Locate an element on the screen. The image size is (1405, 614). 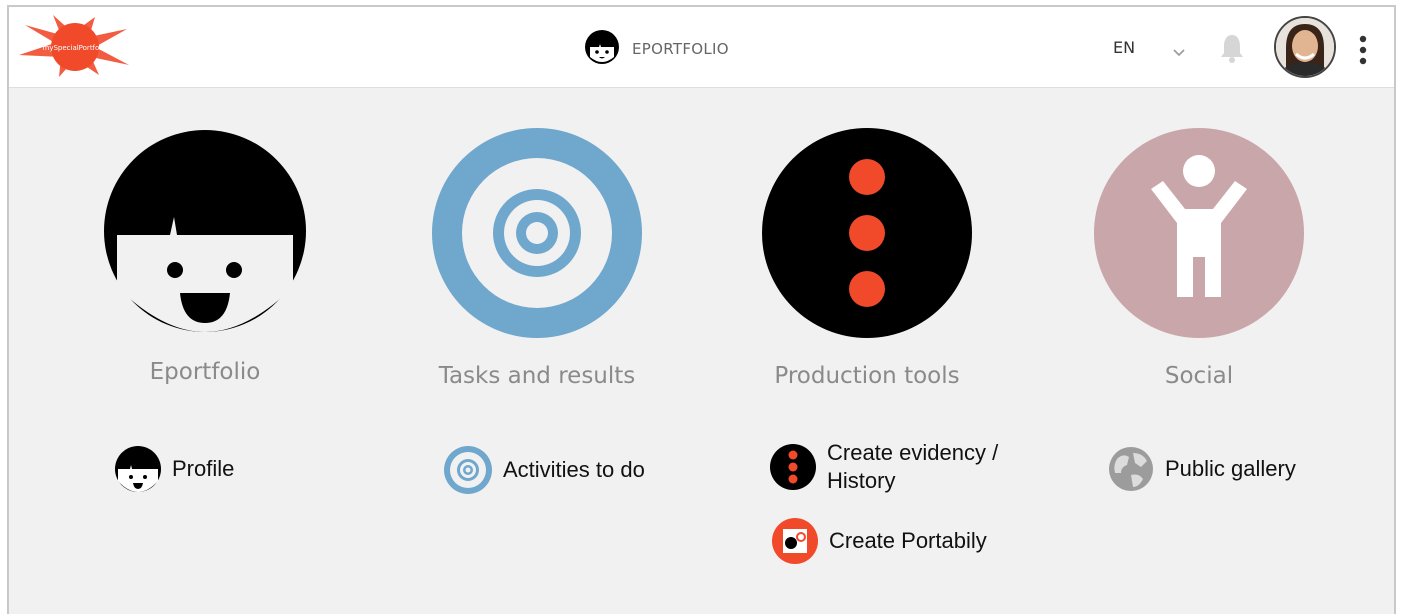
chevron-down-icon is located at coordinates (1179, 52).